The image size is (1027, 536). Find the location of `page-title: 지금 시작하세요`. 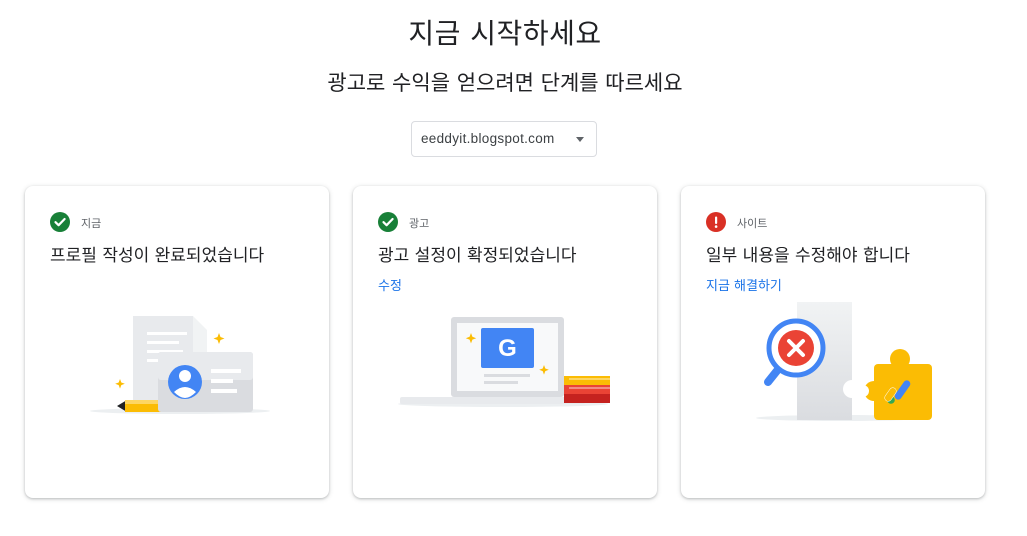

page-title: 지금 시작하세요 is located at coordinates (505, 33).